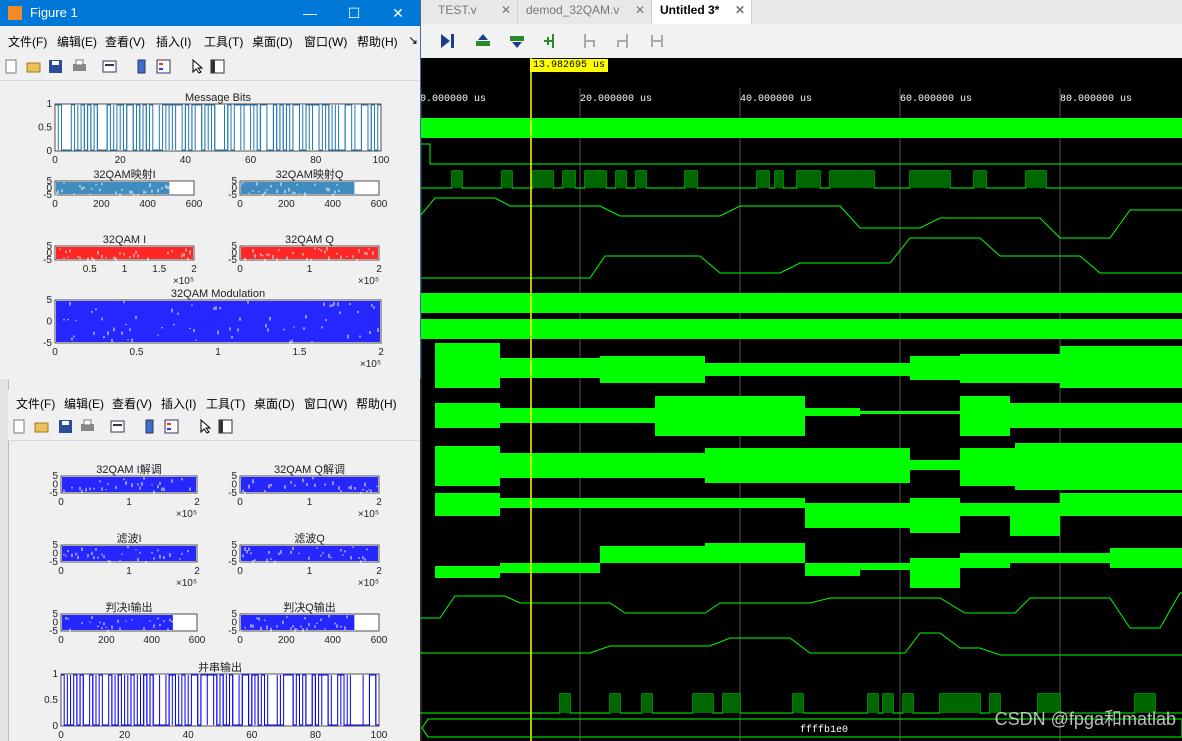 This screenshot has height=741, width=1182. Describe the element at coordinates (453, 99) in the screenshot. I see `time-tick-label: 0.000000 us` at that location.